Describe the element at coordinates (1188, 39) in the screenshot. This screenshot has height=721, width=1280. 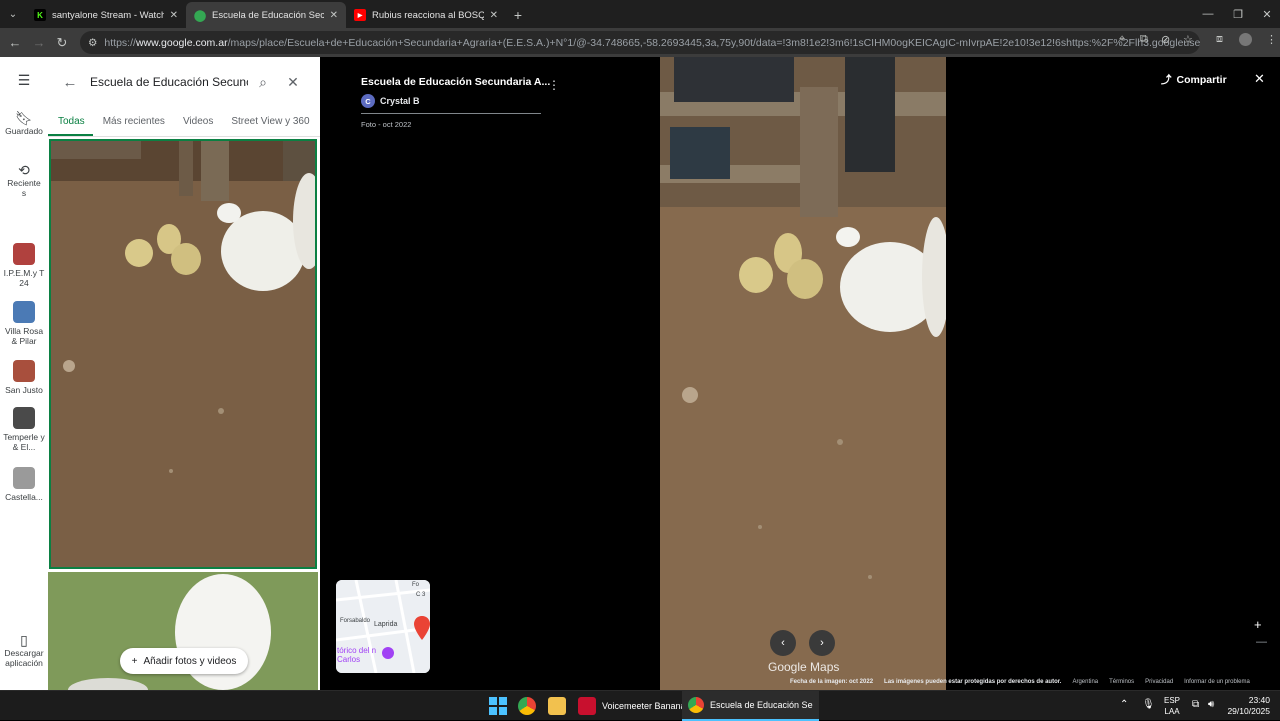
I see `bookmark-star-icon: ☆` at that location.